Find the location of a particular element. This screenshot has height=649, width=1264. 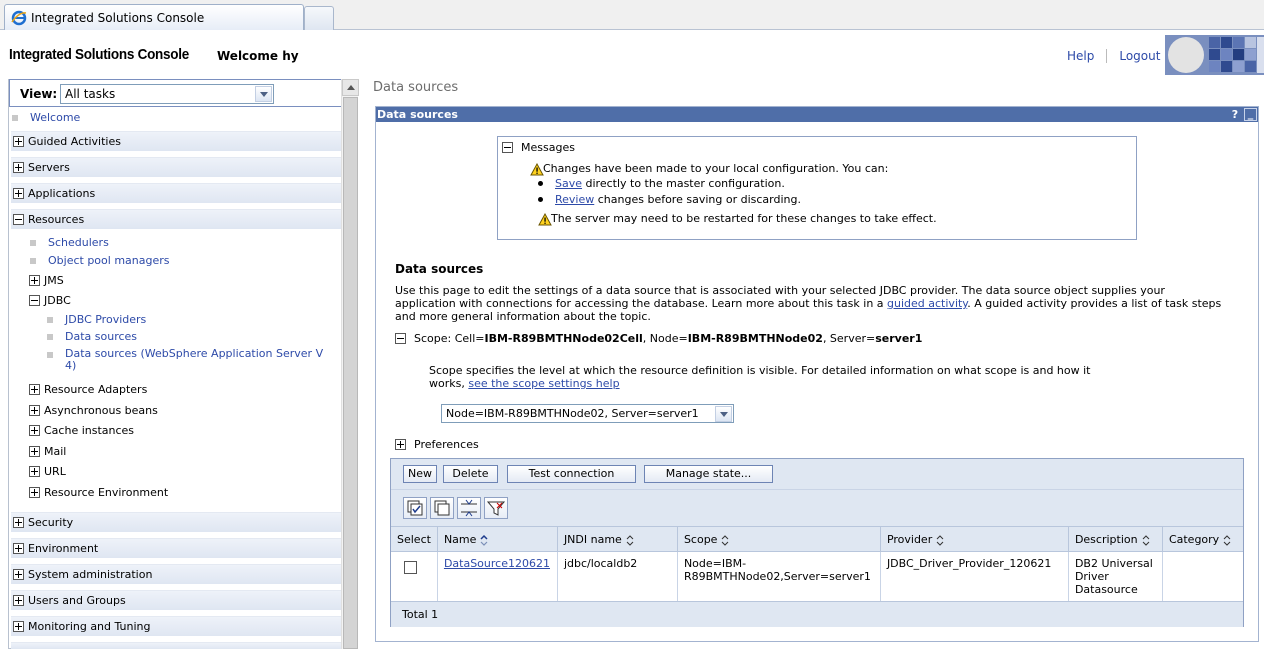

nav-welcome: Welcome is located at coordinates (46, 117).